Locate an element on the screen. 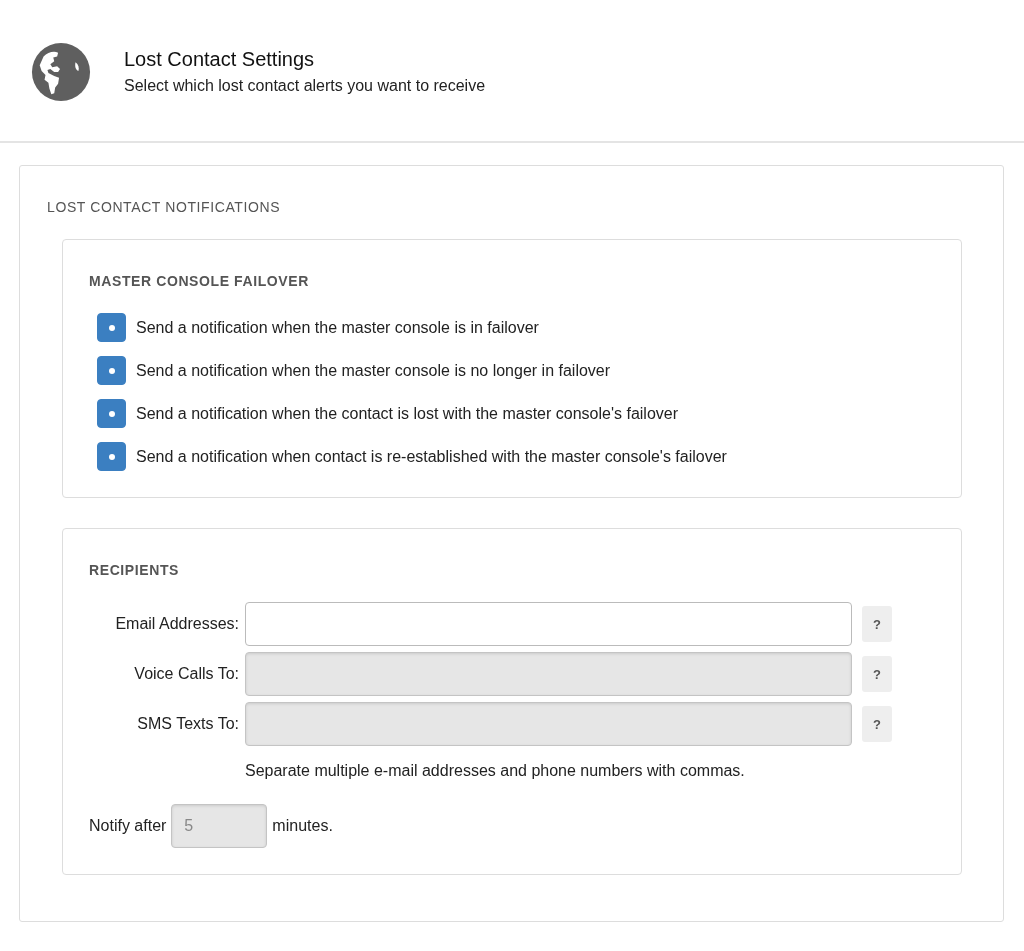 Image resolution: width=1024 pixels, height=951 pixels. help-button: ? is located at coordinates (877, 624).